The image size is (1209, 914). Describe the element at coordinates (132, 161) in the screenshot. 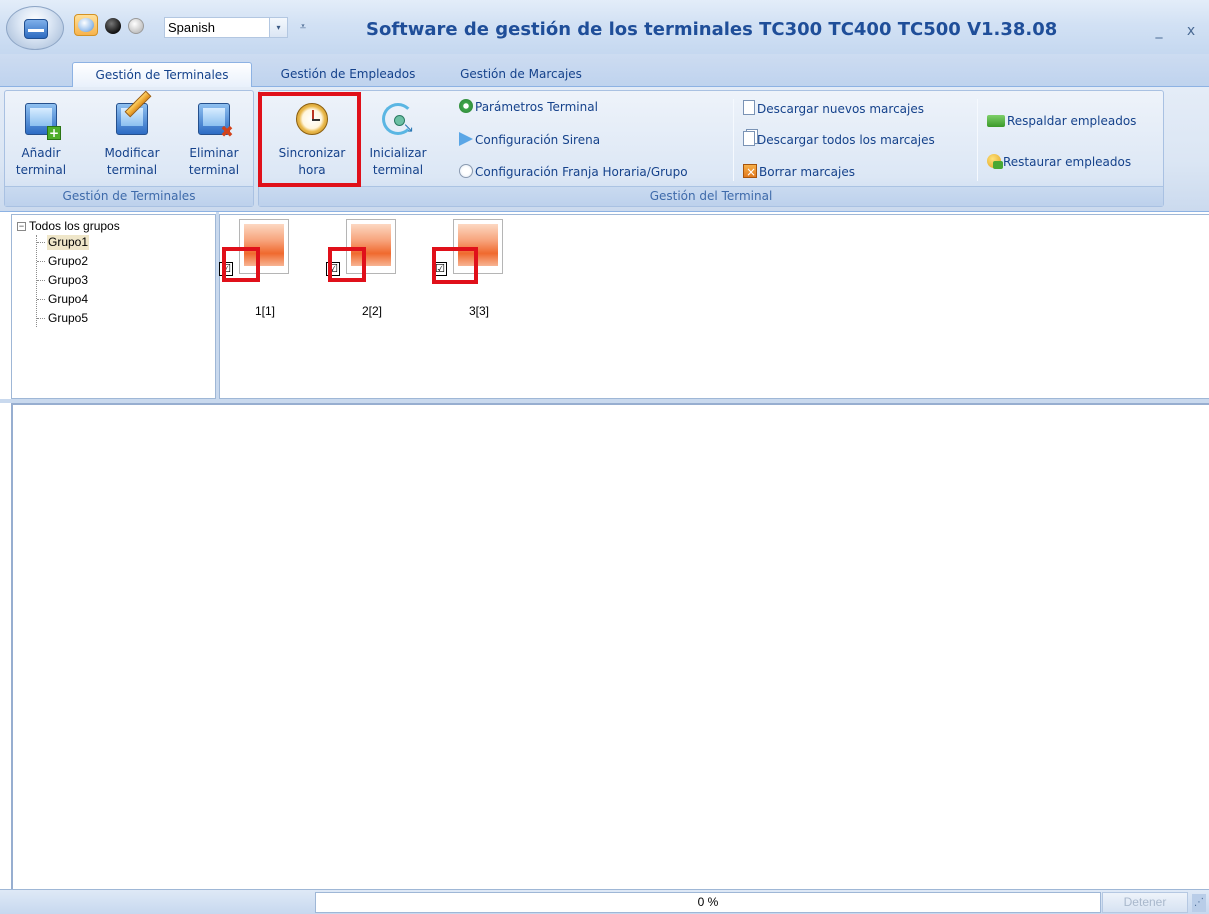

I see `edit-terminal-label: Modificar terminal` at that location.